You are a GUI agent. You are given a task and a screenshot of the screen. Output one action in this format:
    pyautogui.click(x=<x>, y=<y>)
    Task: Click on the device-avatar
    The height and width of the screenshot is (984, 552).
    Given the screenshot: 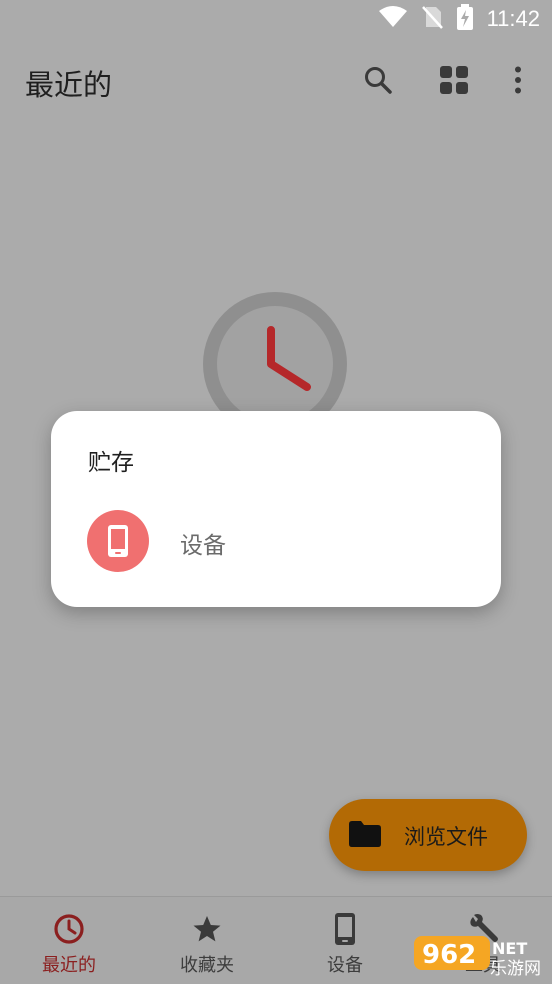 What is the action you would take?
    pyautogui.click(x=118, y=541)
    